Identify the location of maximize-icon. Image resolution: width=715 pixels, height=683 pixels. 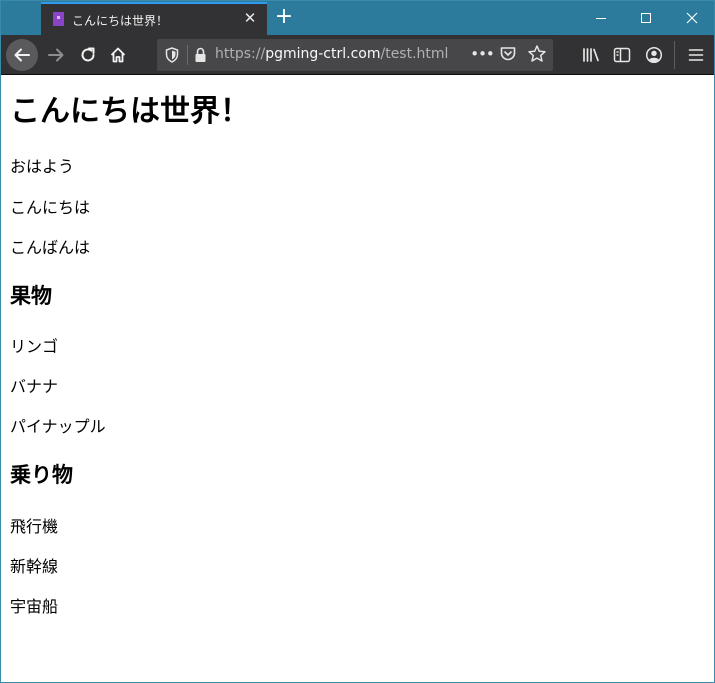
(646, 18).